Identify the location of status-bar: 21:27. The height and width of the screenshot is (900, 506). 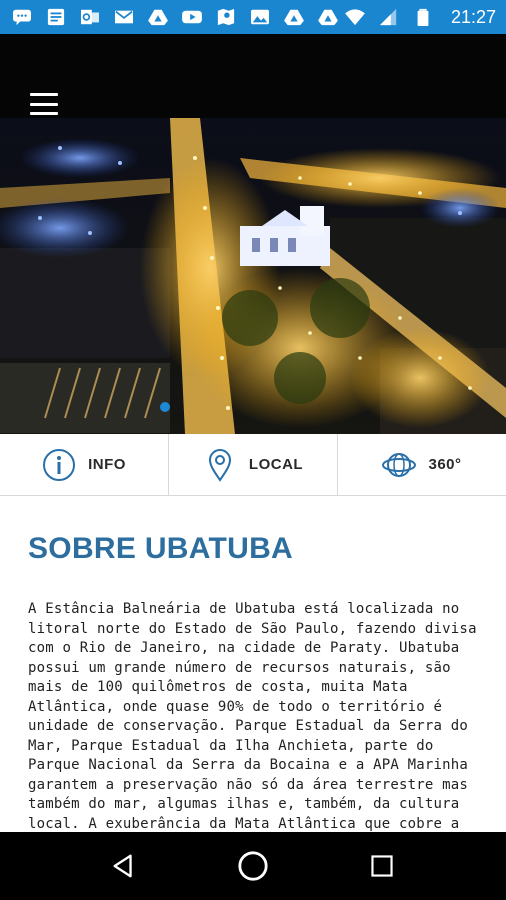
(253, 17).